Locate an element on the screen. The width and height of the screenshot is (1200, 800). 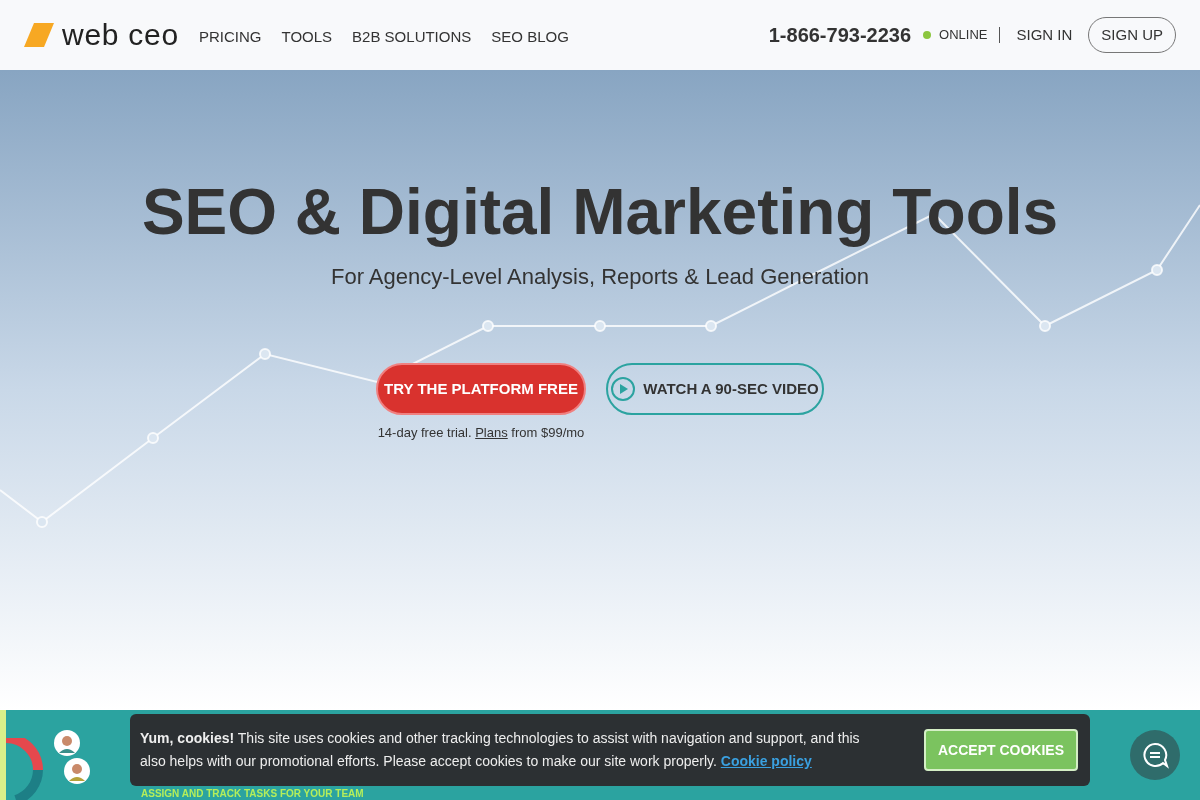
donut-chart-drawing is located at coordinates (26, 769).